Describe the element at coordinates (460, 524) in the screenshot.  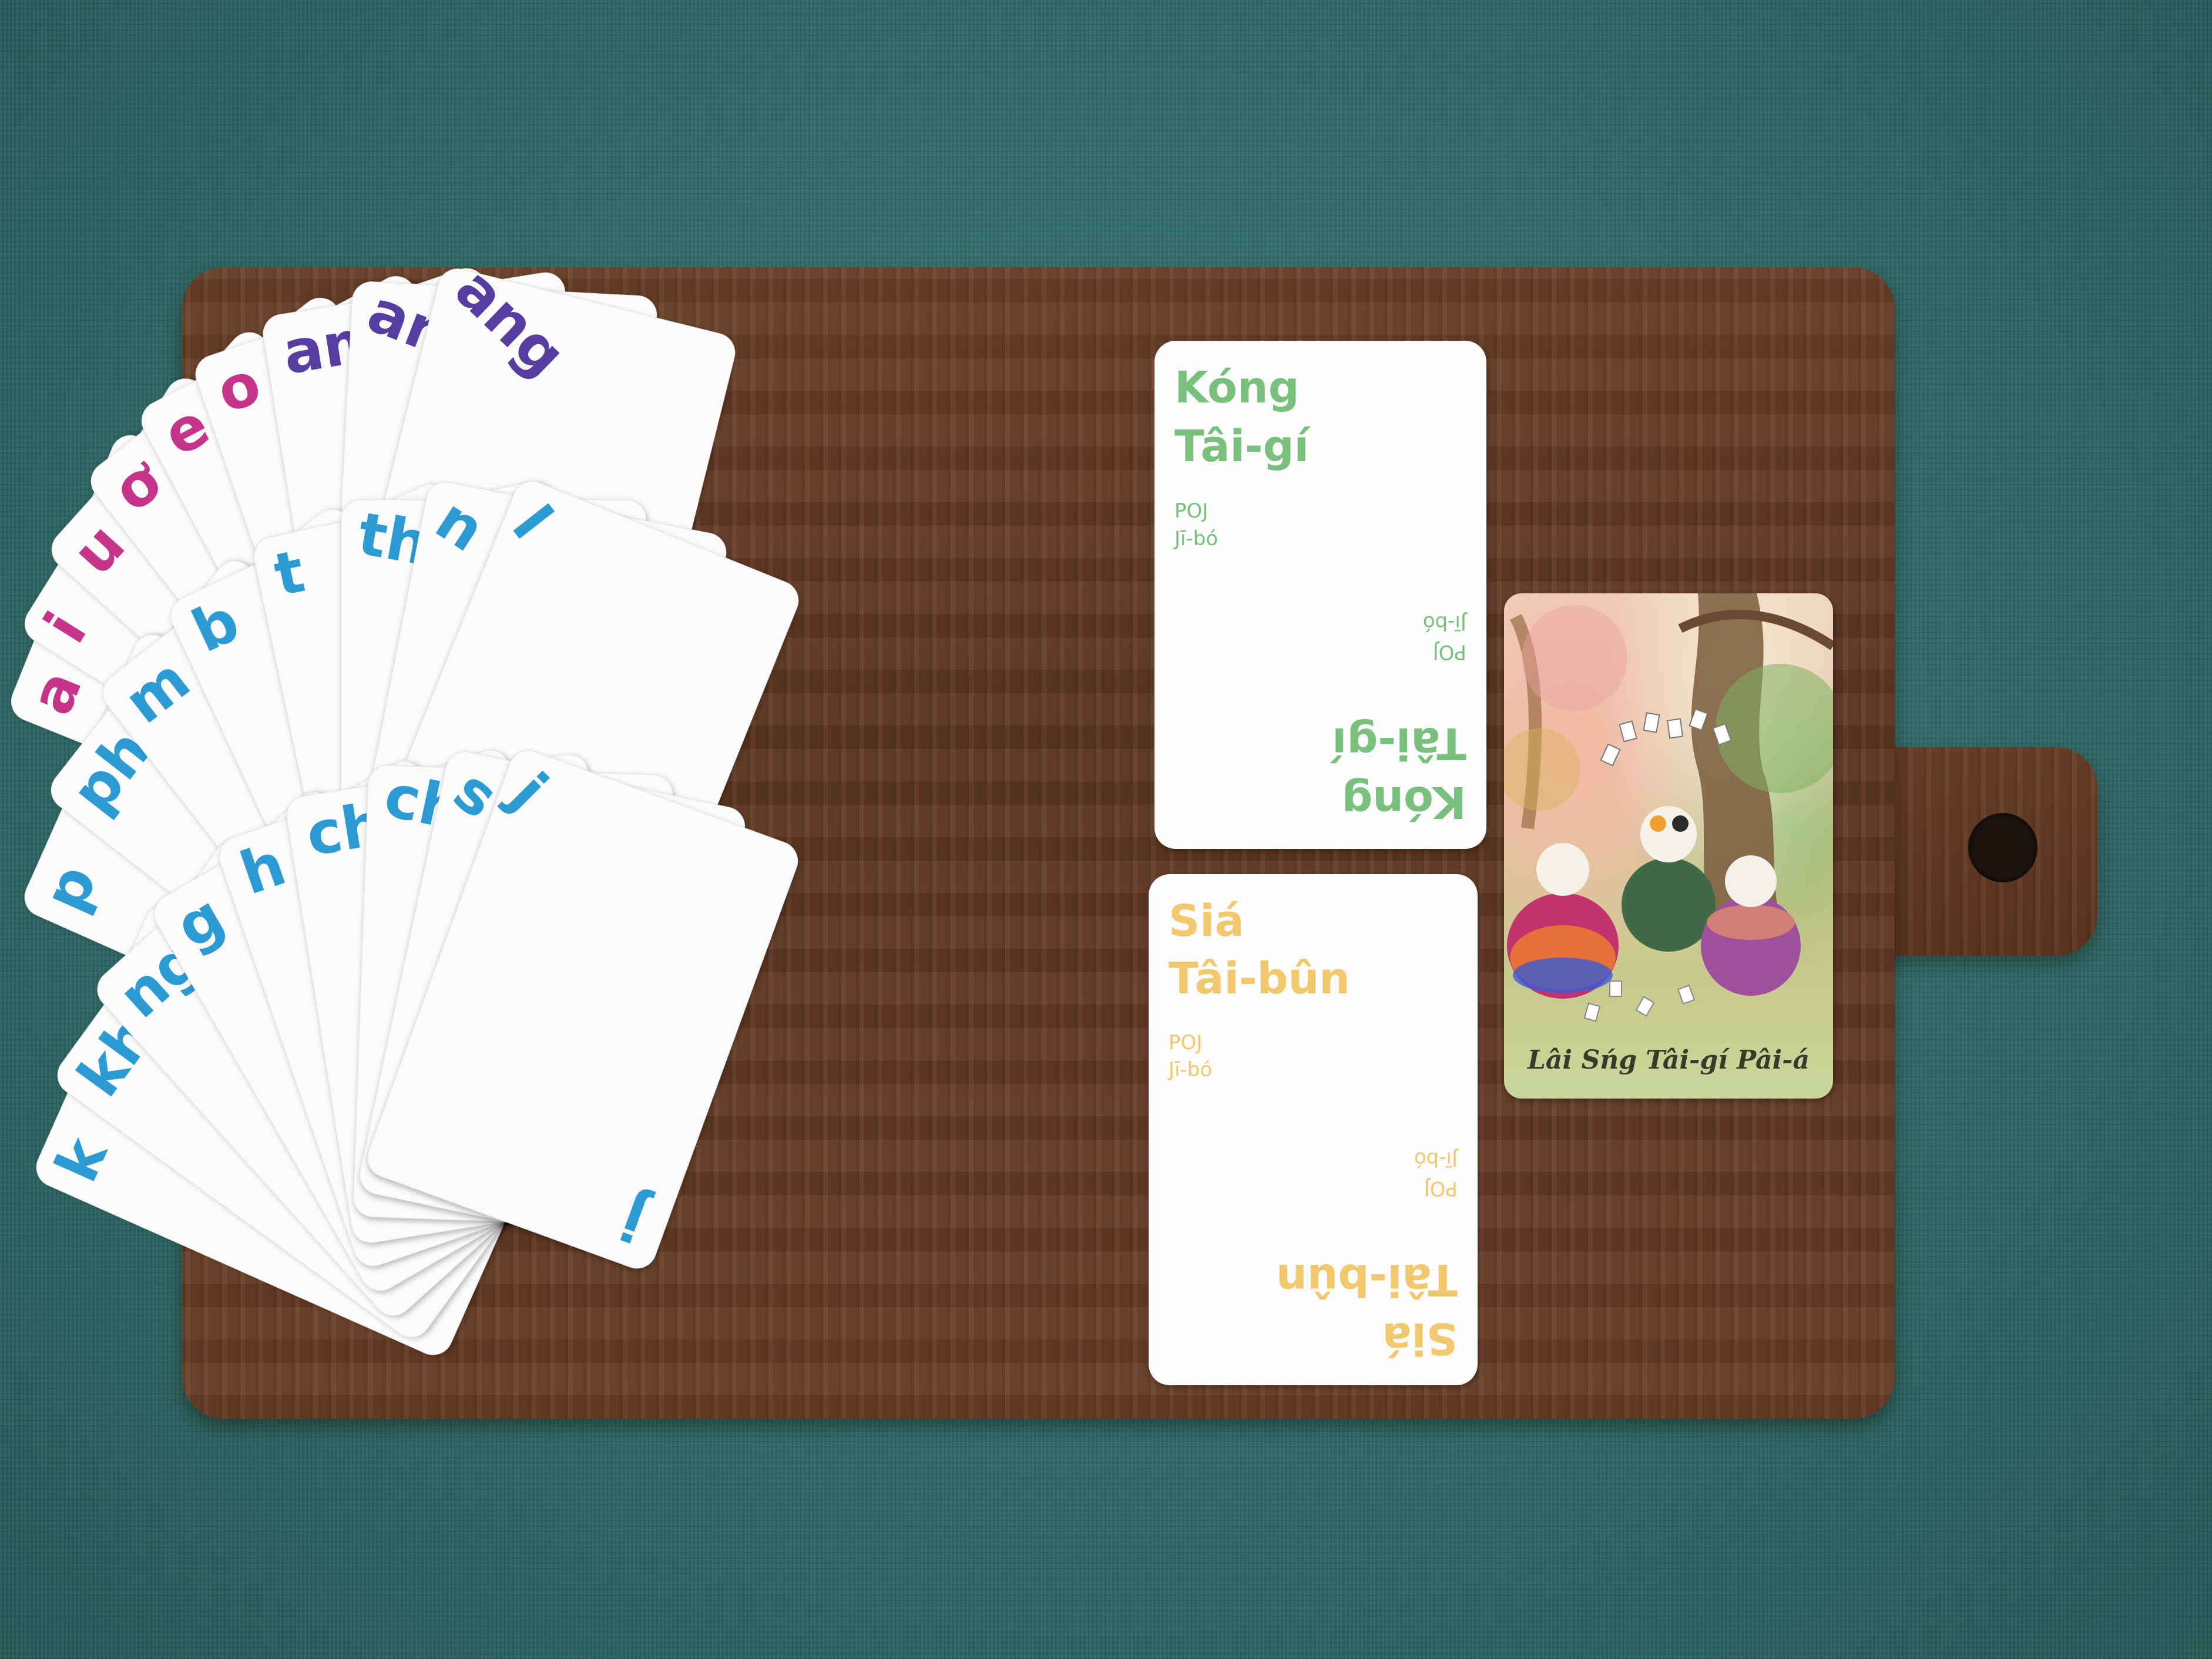
I see `card-letter: n` at that location.